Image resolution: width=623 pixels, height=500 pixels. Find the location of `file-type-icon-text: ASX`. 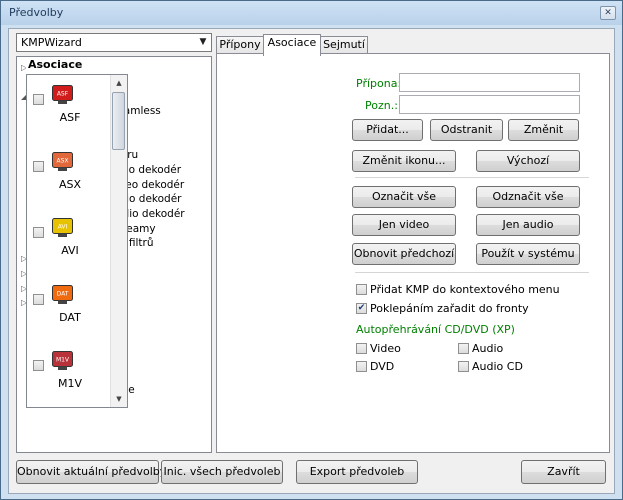

file-type-icon-text: ASX is located at coordinates (62, 160).